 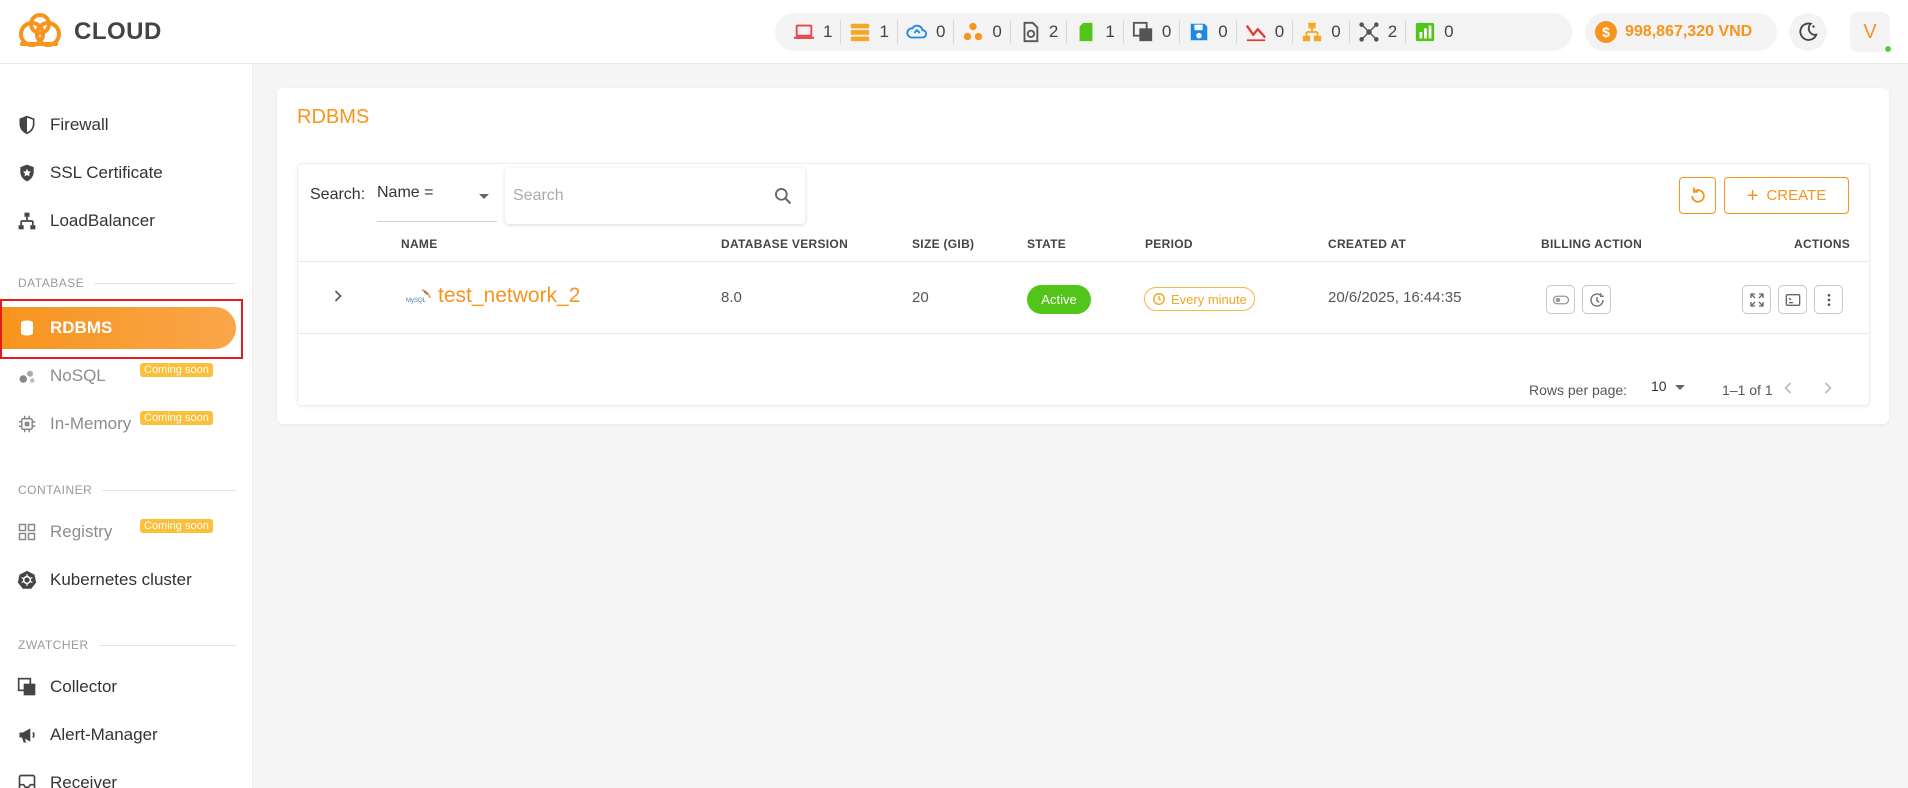 I want to click on moon-icon, so click(x=1808, y=31).